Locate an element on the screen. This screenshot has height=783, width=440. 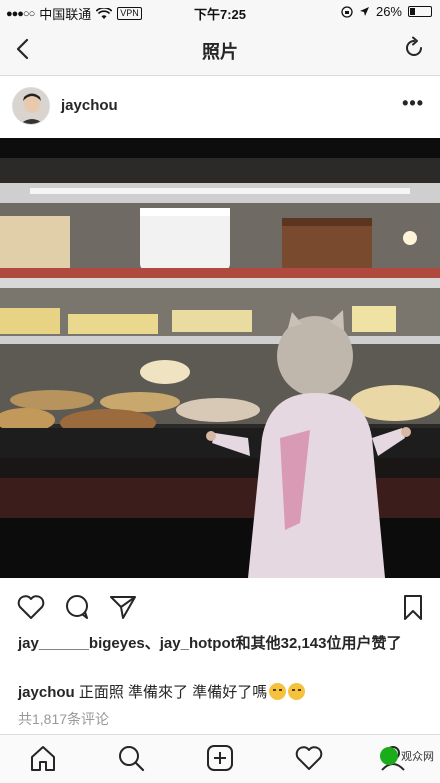
watermark: 观众网 is located at coordinates (407, 756).